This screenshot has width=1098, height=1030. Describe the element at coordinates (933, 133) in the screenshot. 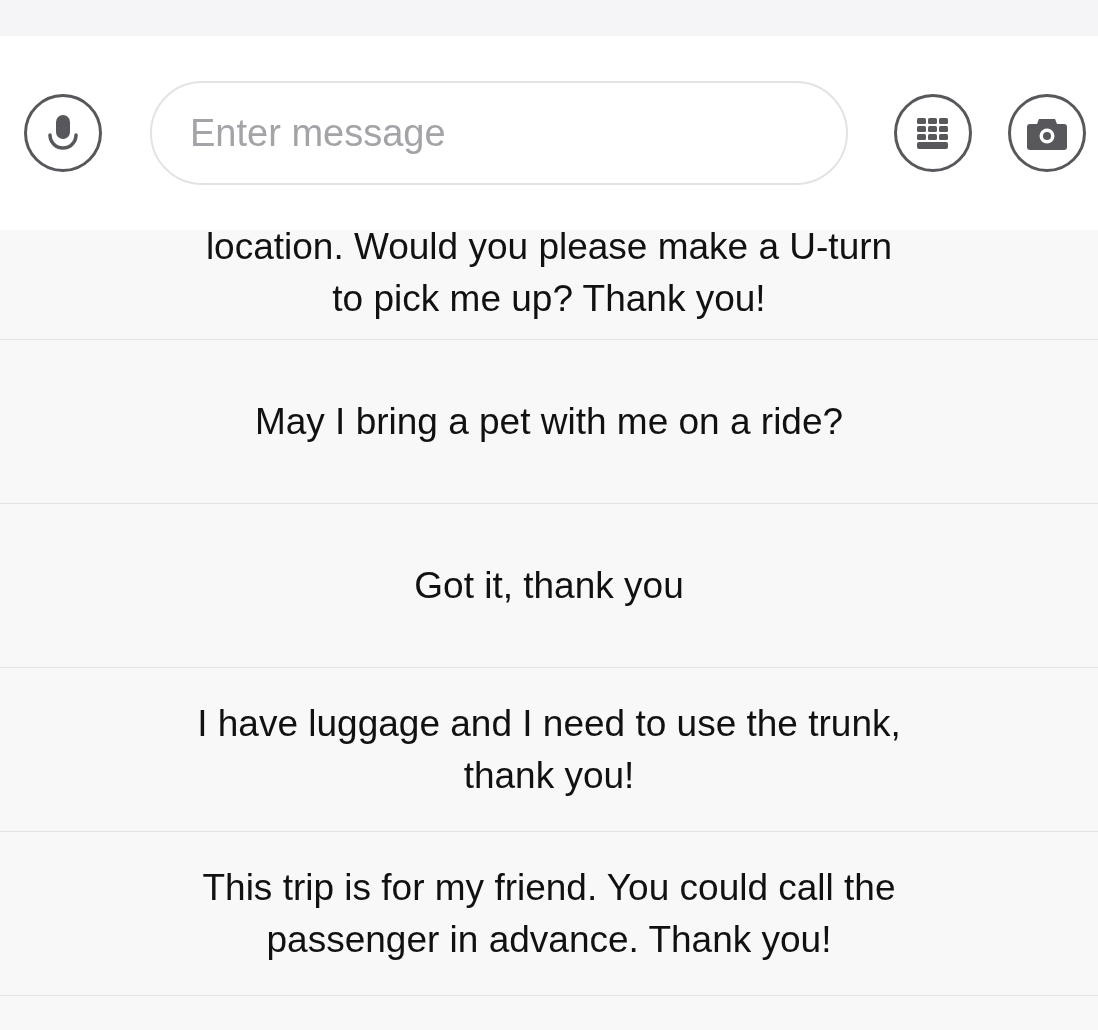

I see `keyboard-icon` at that location.